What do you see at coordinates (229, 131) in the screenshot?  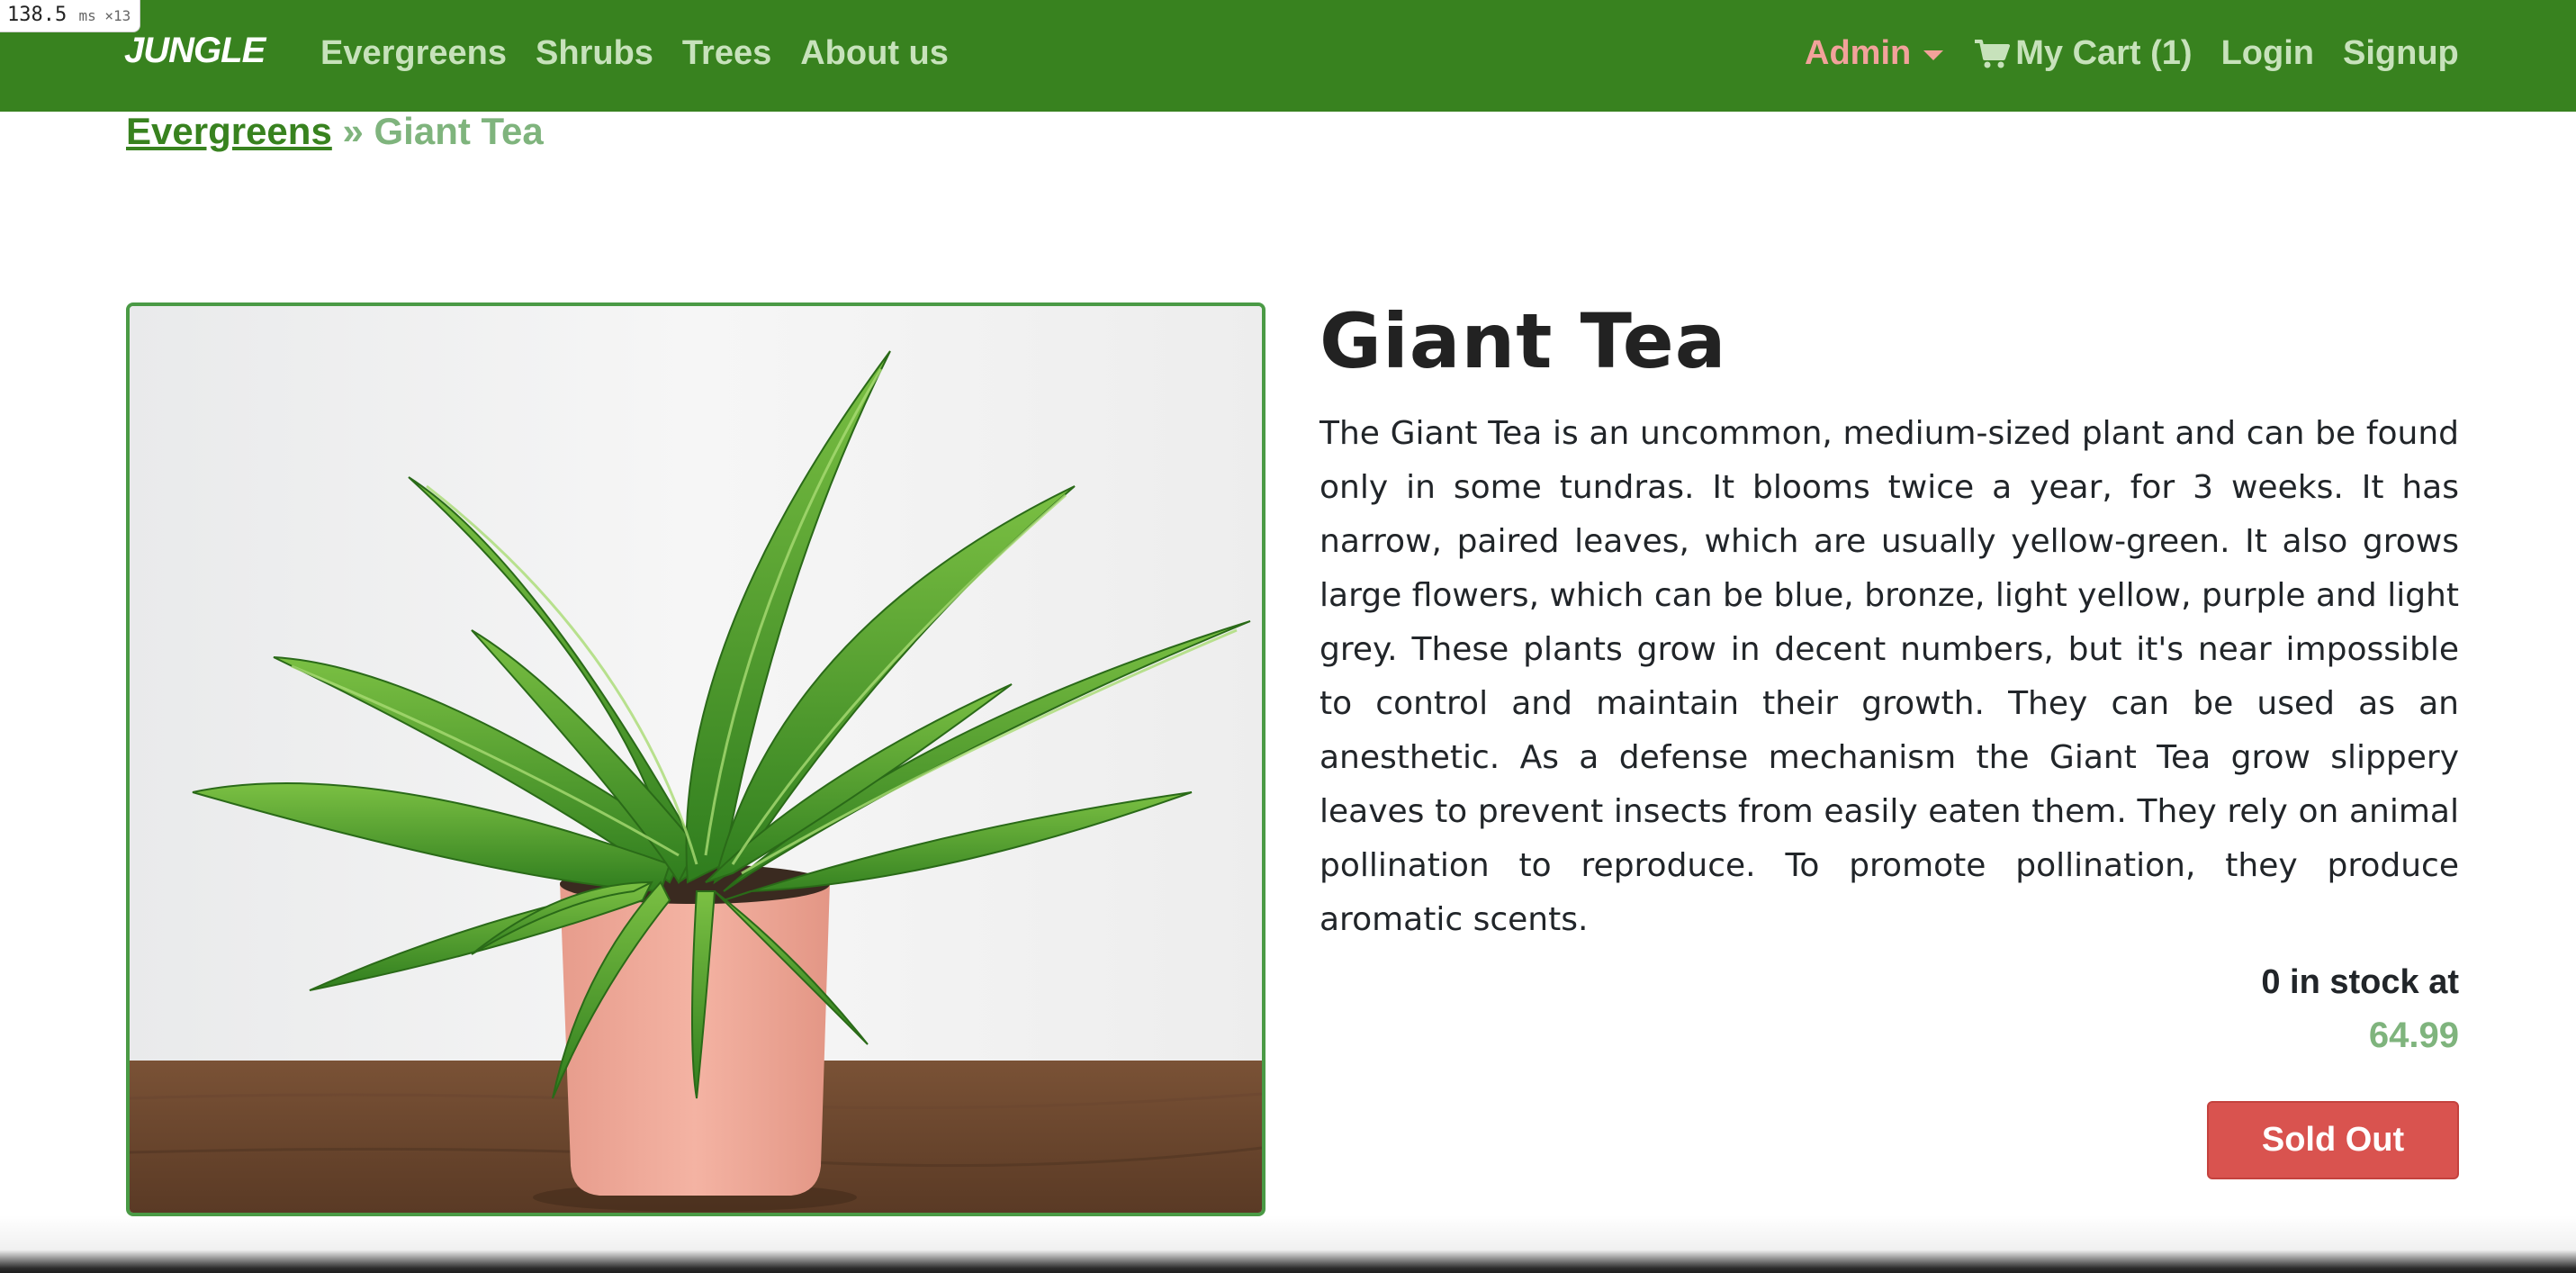 I see `breadcrumb-link-evergreens: Evergreens` at bounding box center [229, 131].